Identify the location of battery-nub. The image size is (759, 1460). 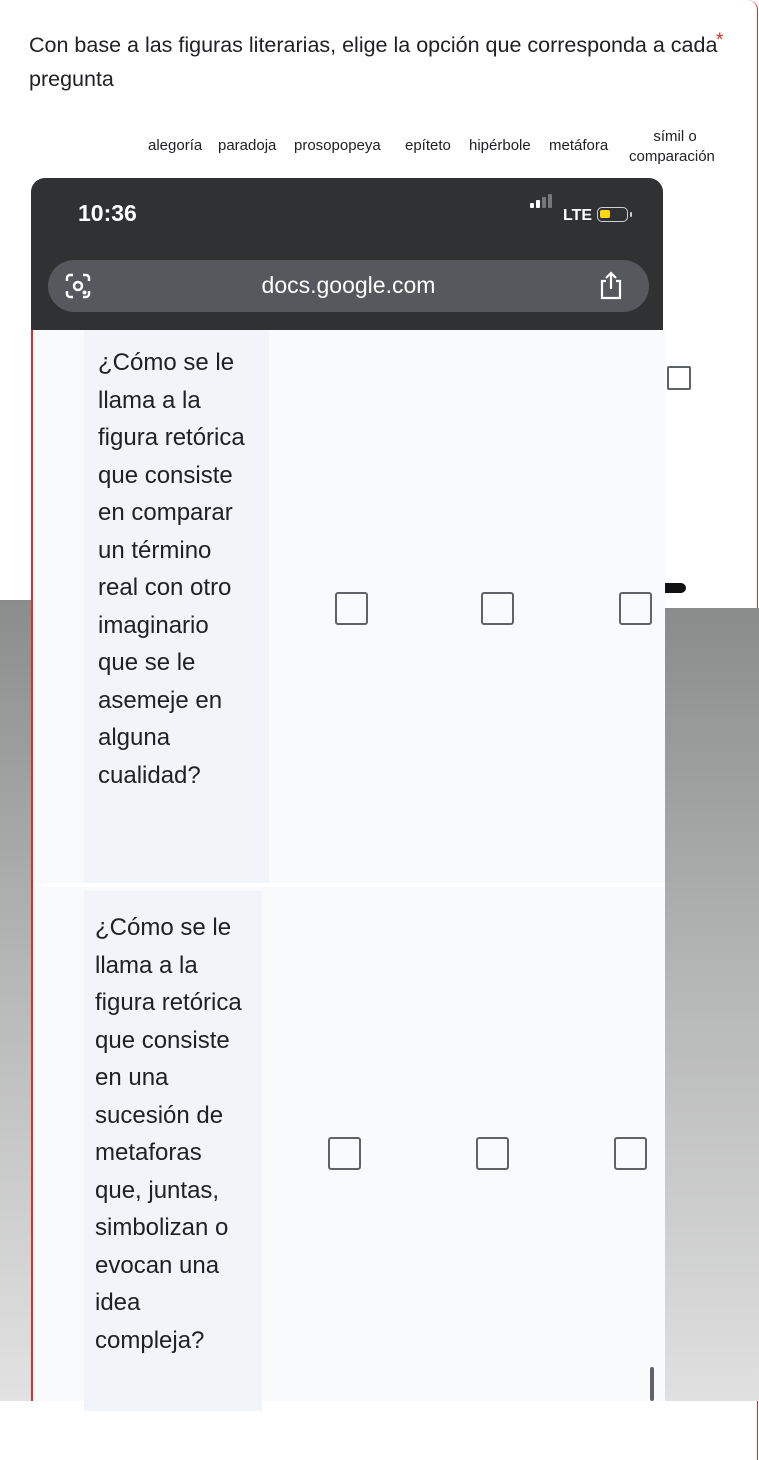
(631, 214).